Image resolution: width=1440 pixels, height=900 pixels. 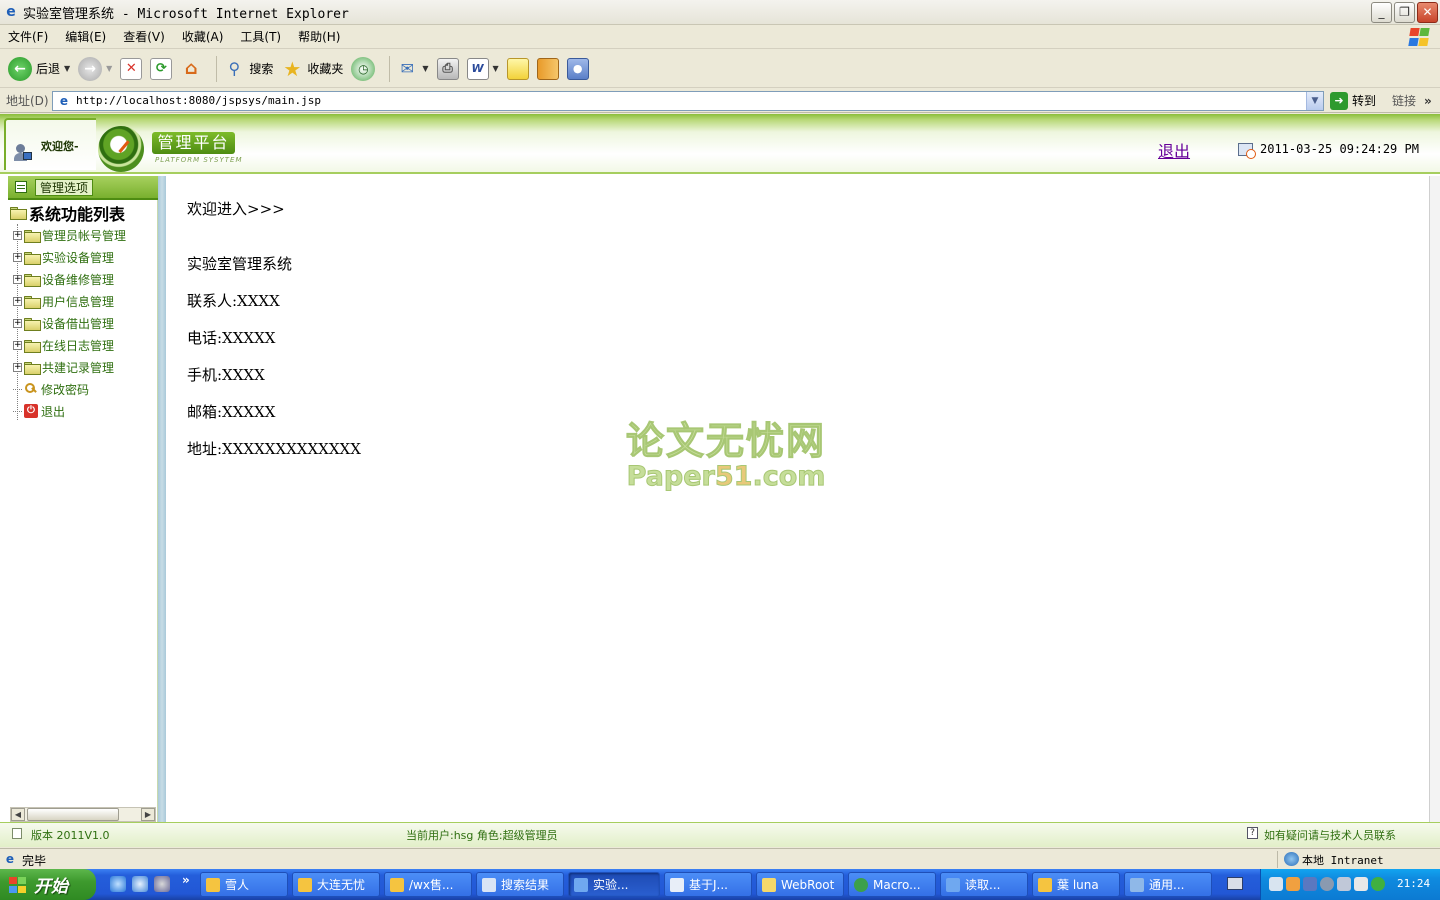 I want to click on help-icon: ?, so click(x=1252, y=833).